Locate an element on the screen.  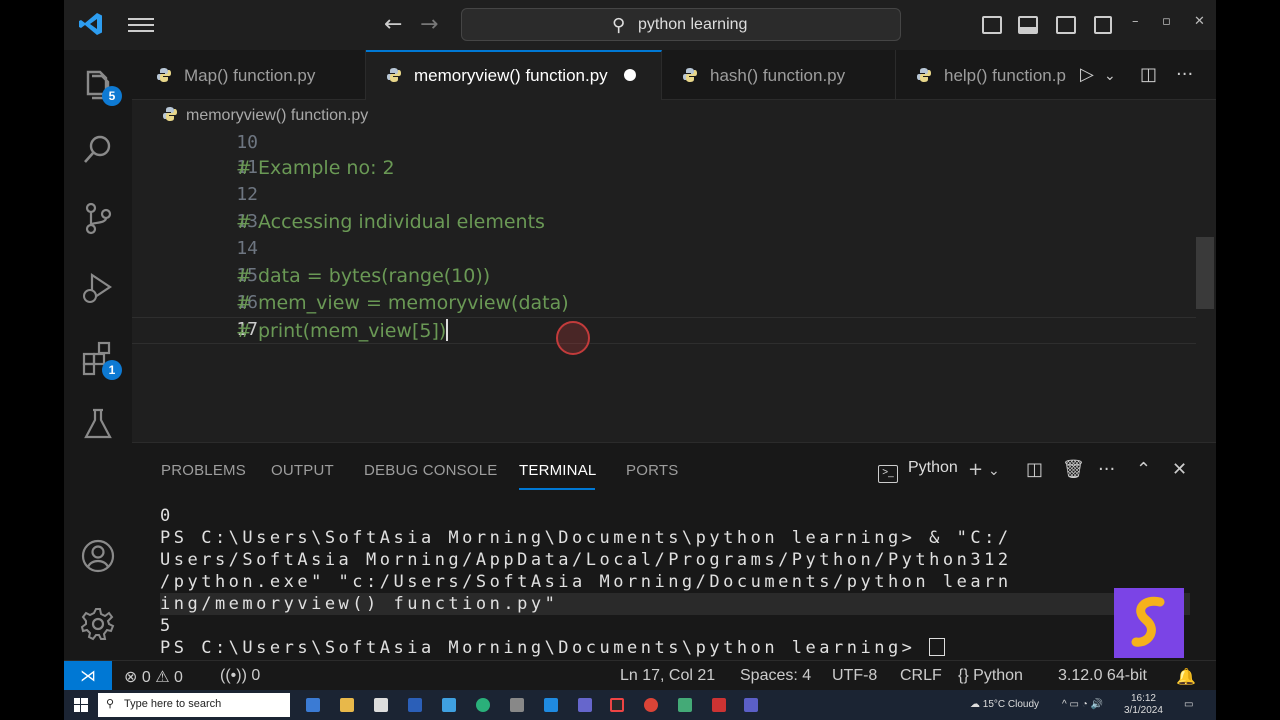
back-arrow-icon: ← is located at coordinates (393, 24).